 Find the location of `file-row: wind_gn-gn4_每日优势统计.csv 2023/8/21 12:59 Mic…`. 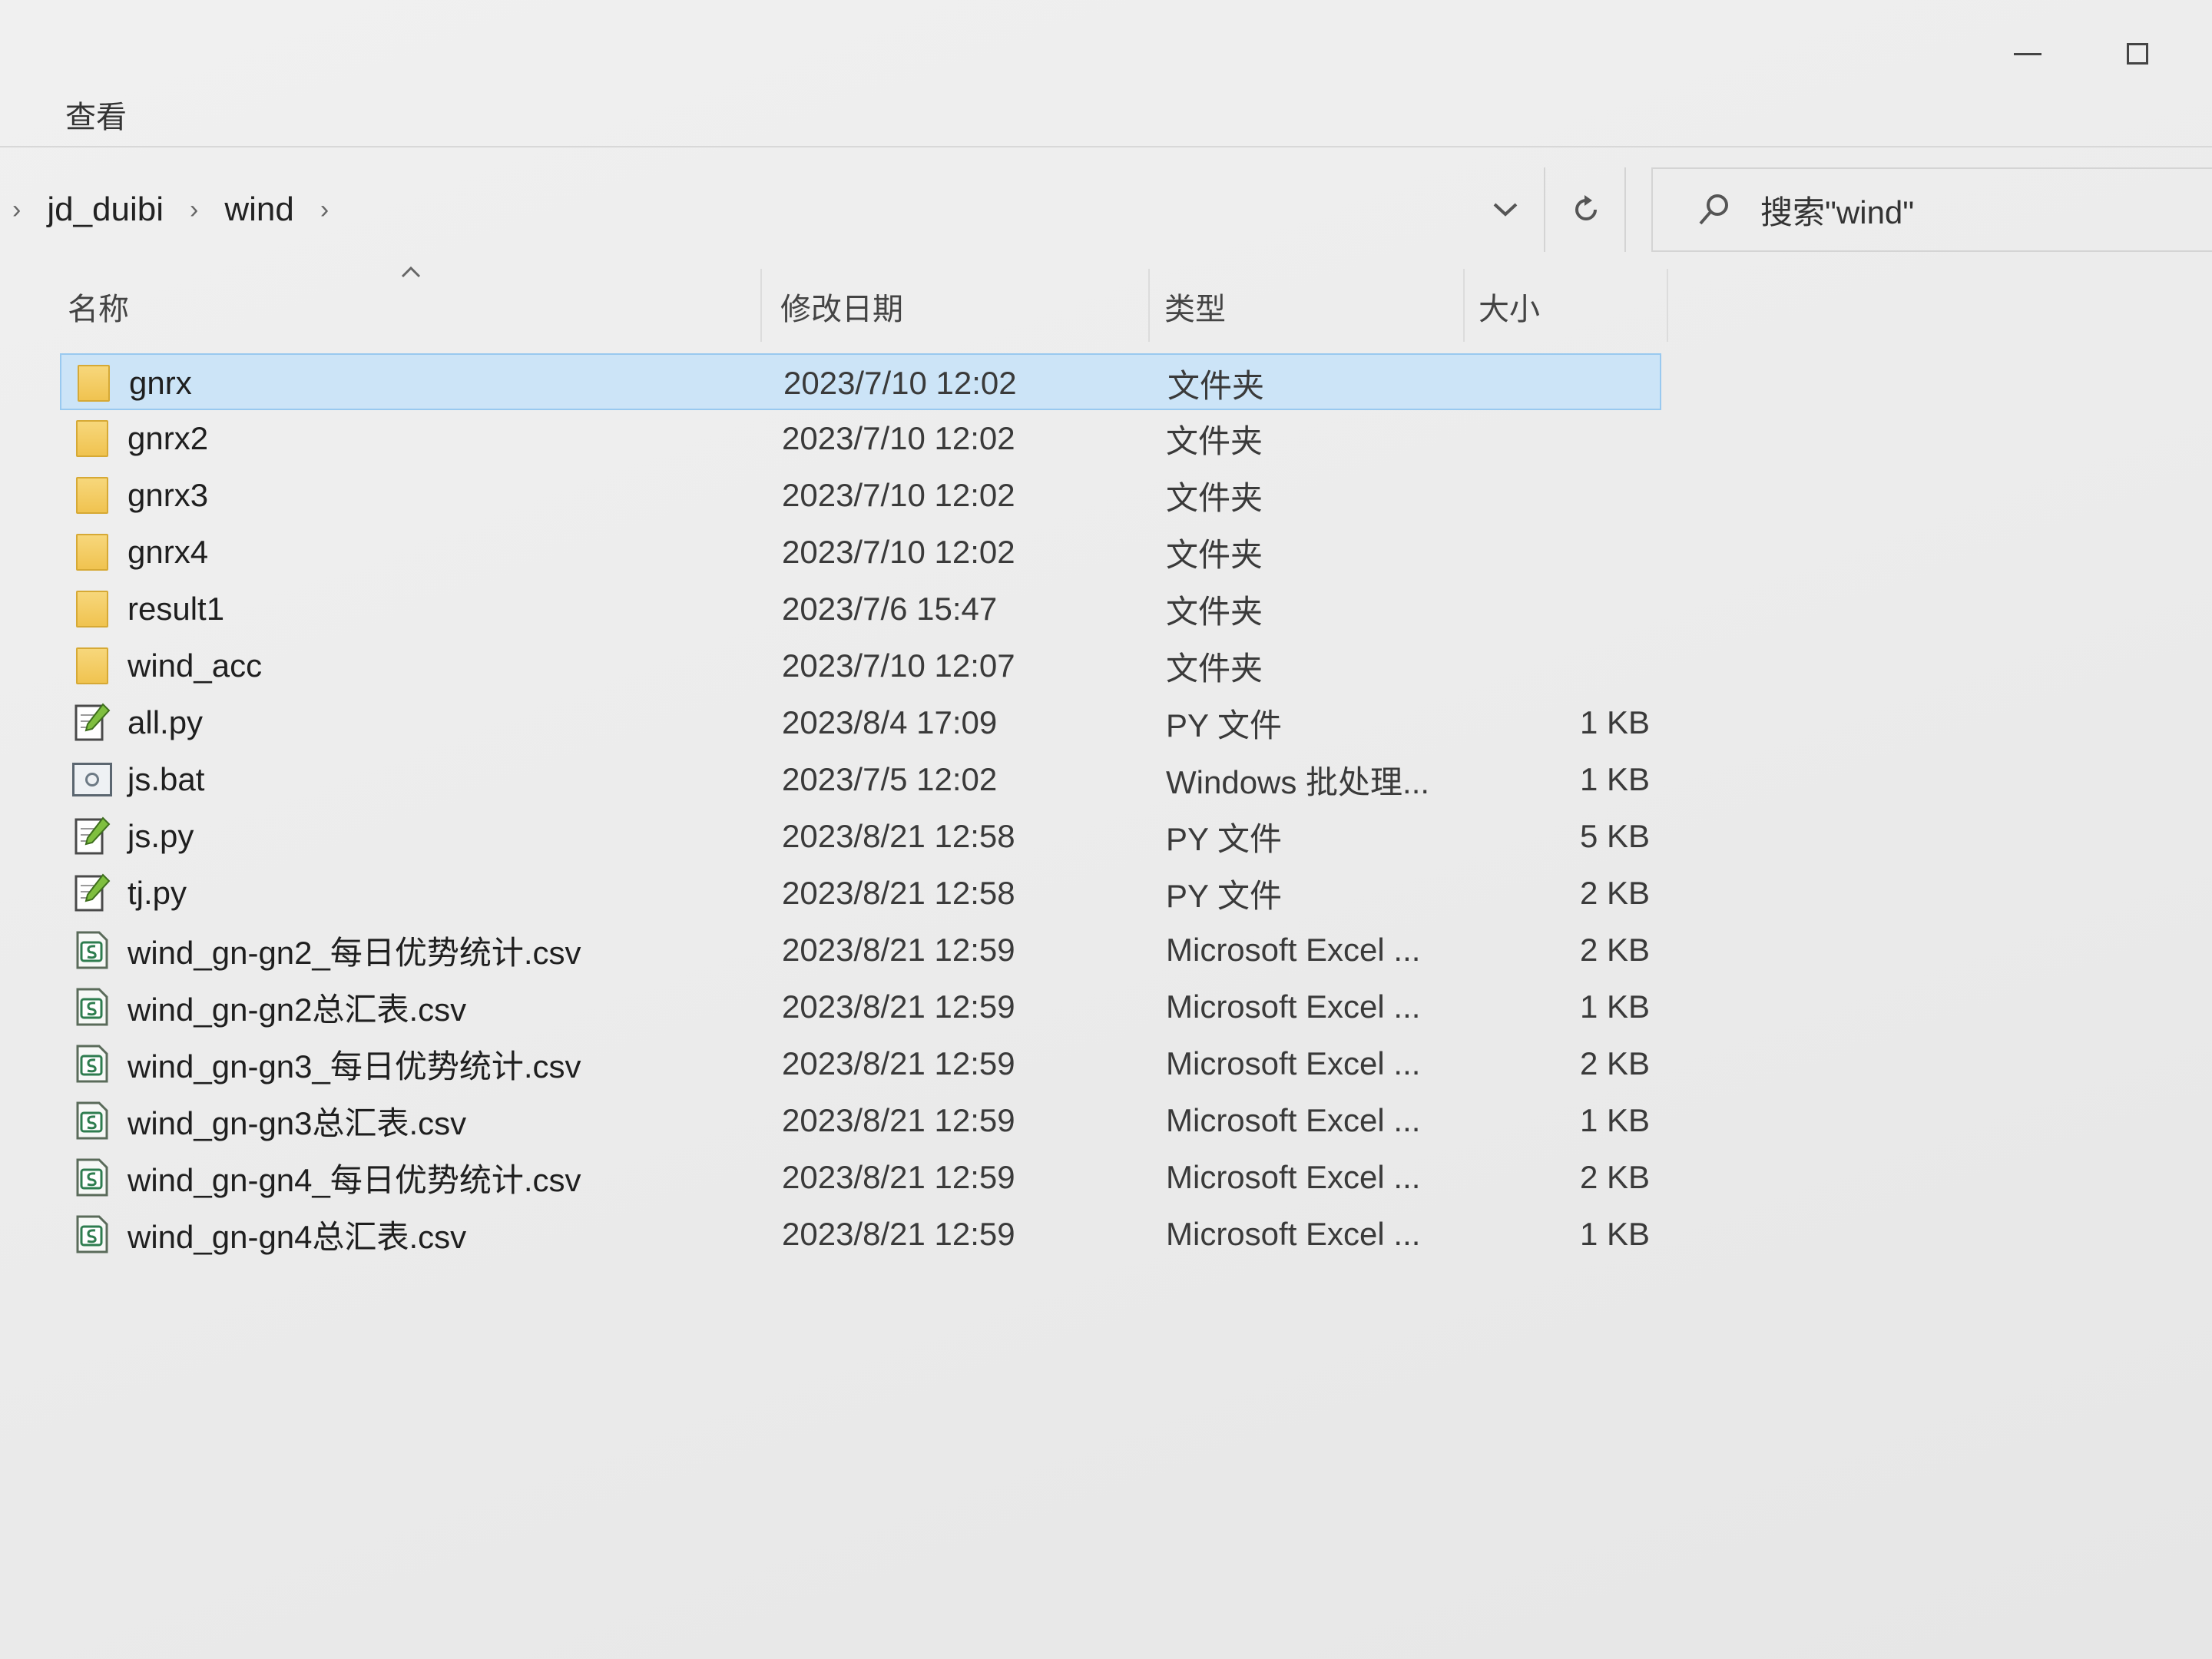

file-row: wind_gn-gn4_每日优势统计.csv 2023/8/21 12:59 Mic… is located at coordinates (861, 1178).